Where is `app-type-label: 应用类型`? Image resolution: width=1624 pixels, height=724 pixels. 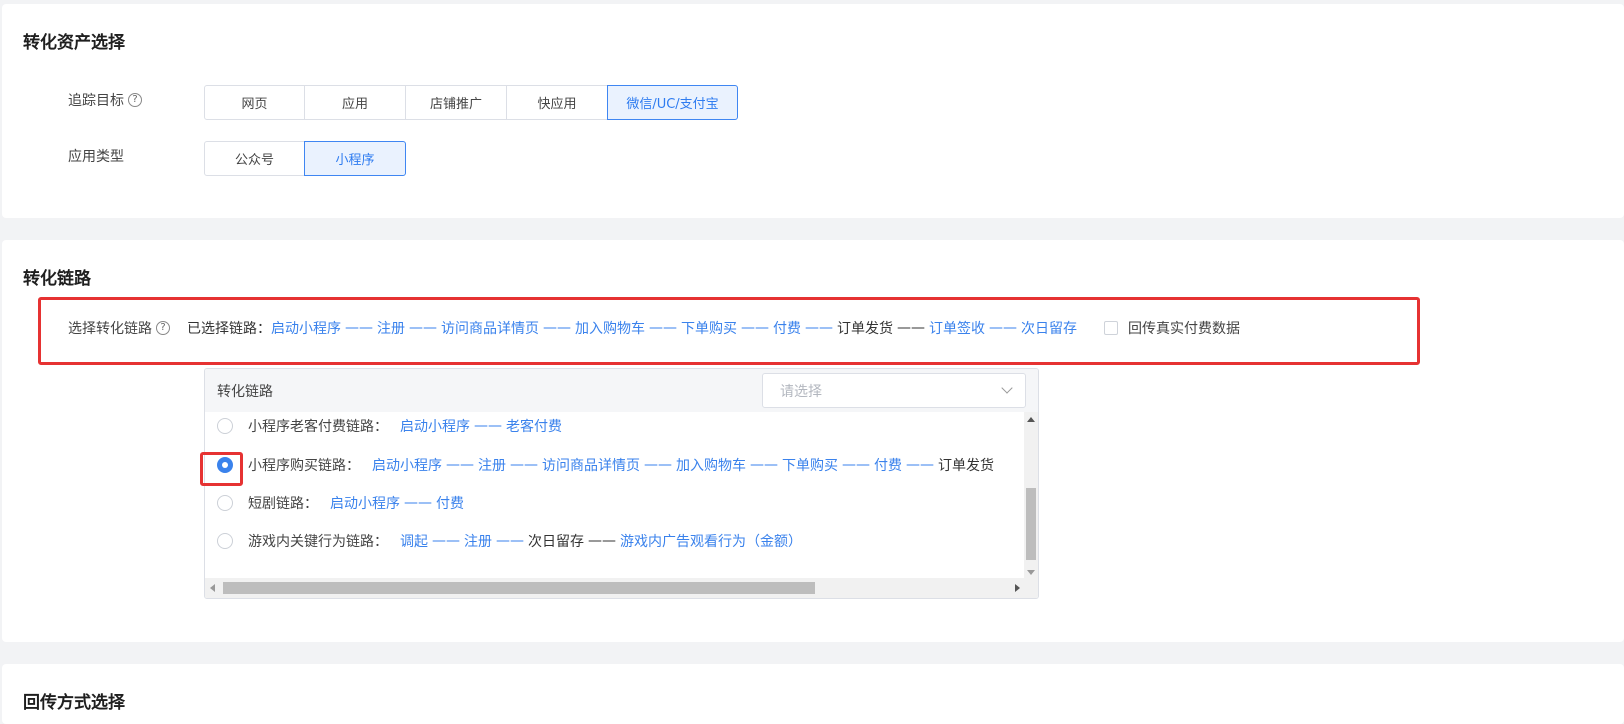 app-type-label: 应用类型 is located at coordinates (96, 157).